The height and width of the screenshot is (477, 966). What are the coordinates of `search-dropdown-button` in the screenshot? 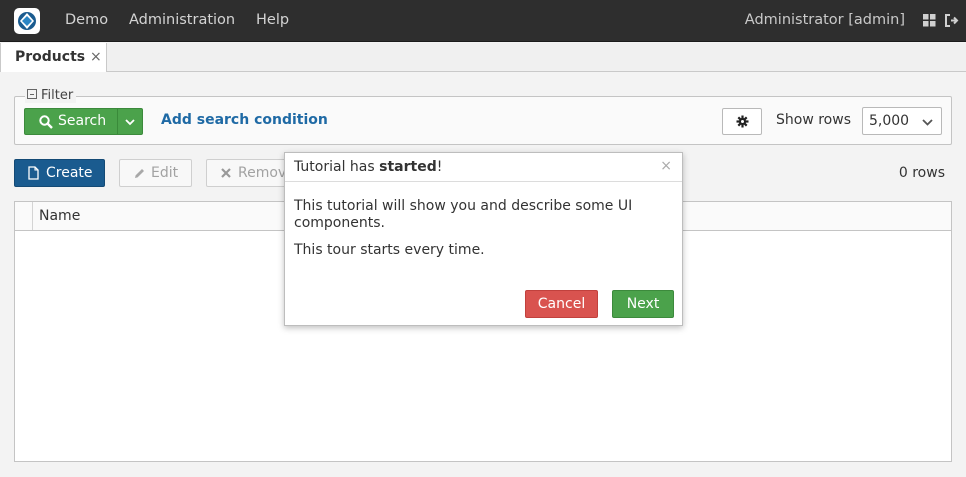 It's located at (130, 121).